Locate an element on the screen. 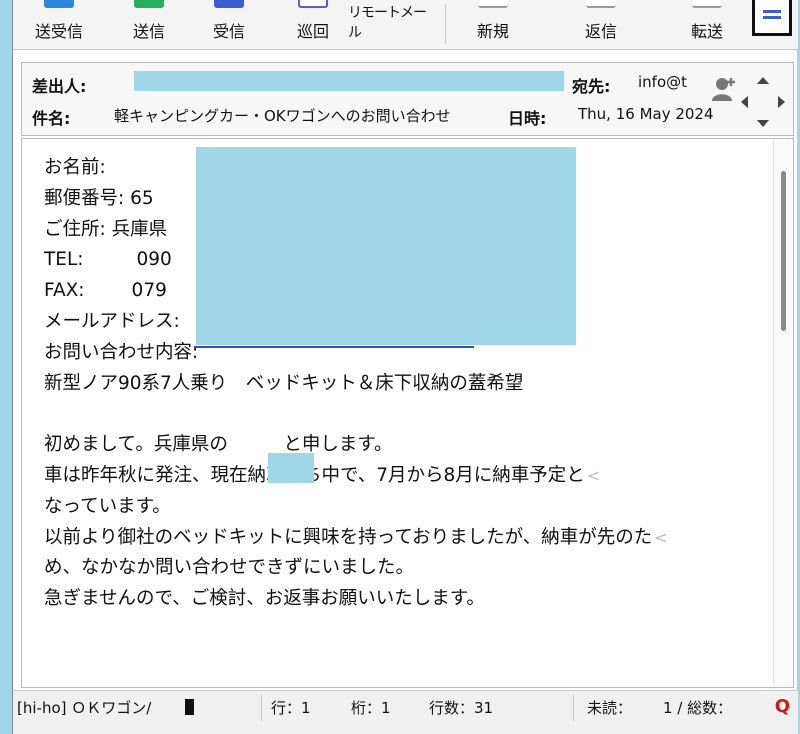 Image resolution: width=800 pixels, height=734 pixels. new-mail-icon is located at coordinates (493, 4).